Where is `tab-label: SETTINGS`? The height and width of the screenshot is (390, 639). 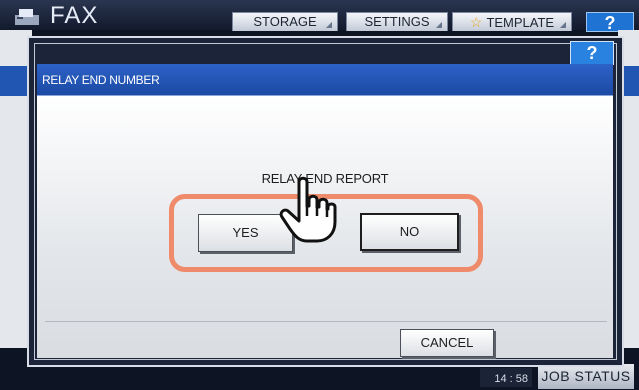
tab-label: SETTINGS is located at coordinates (397, 21).